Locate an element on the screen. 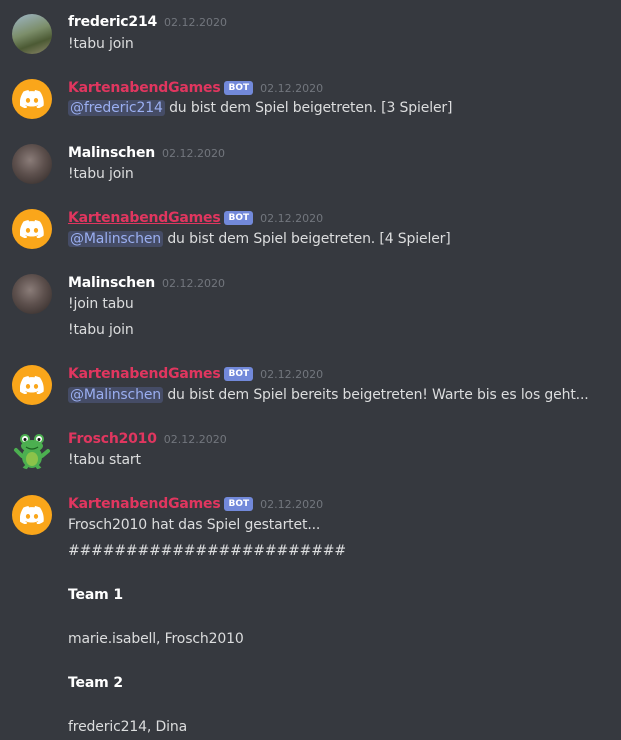  team-members: marie.isabell, Frosch2010 is located at coordinates (156, 639).